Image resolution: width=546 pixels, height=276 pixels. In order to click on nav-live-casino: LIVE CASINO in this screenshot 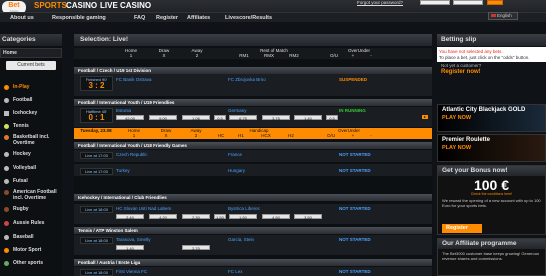, I will do `click(125, 5)`.